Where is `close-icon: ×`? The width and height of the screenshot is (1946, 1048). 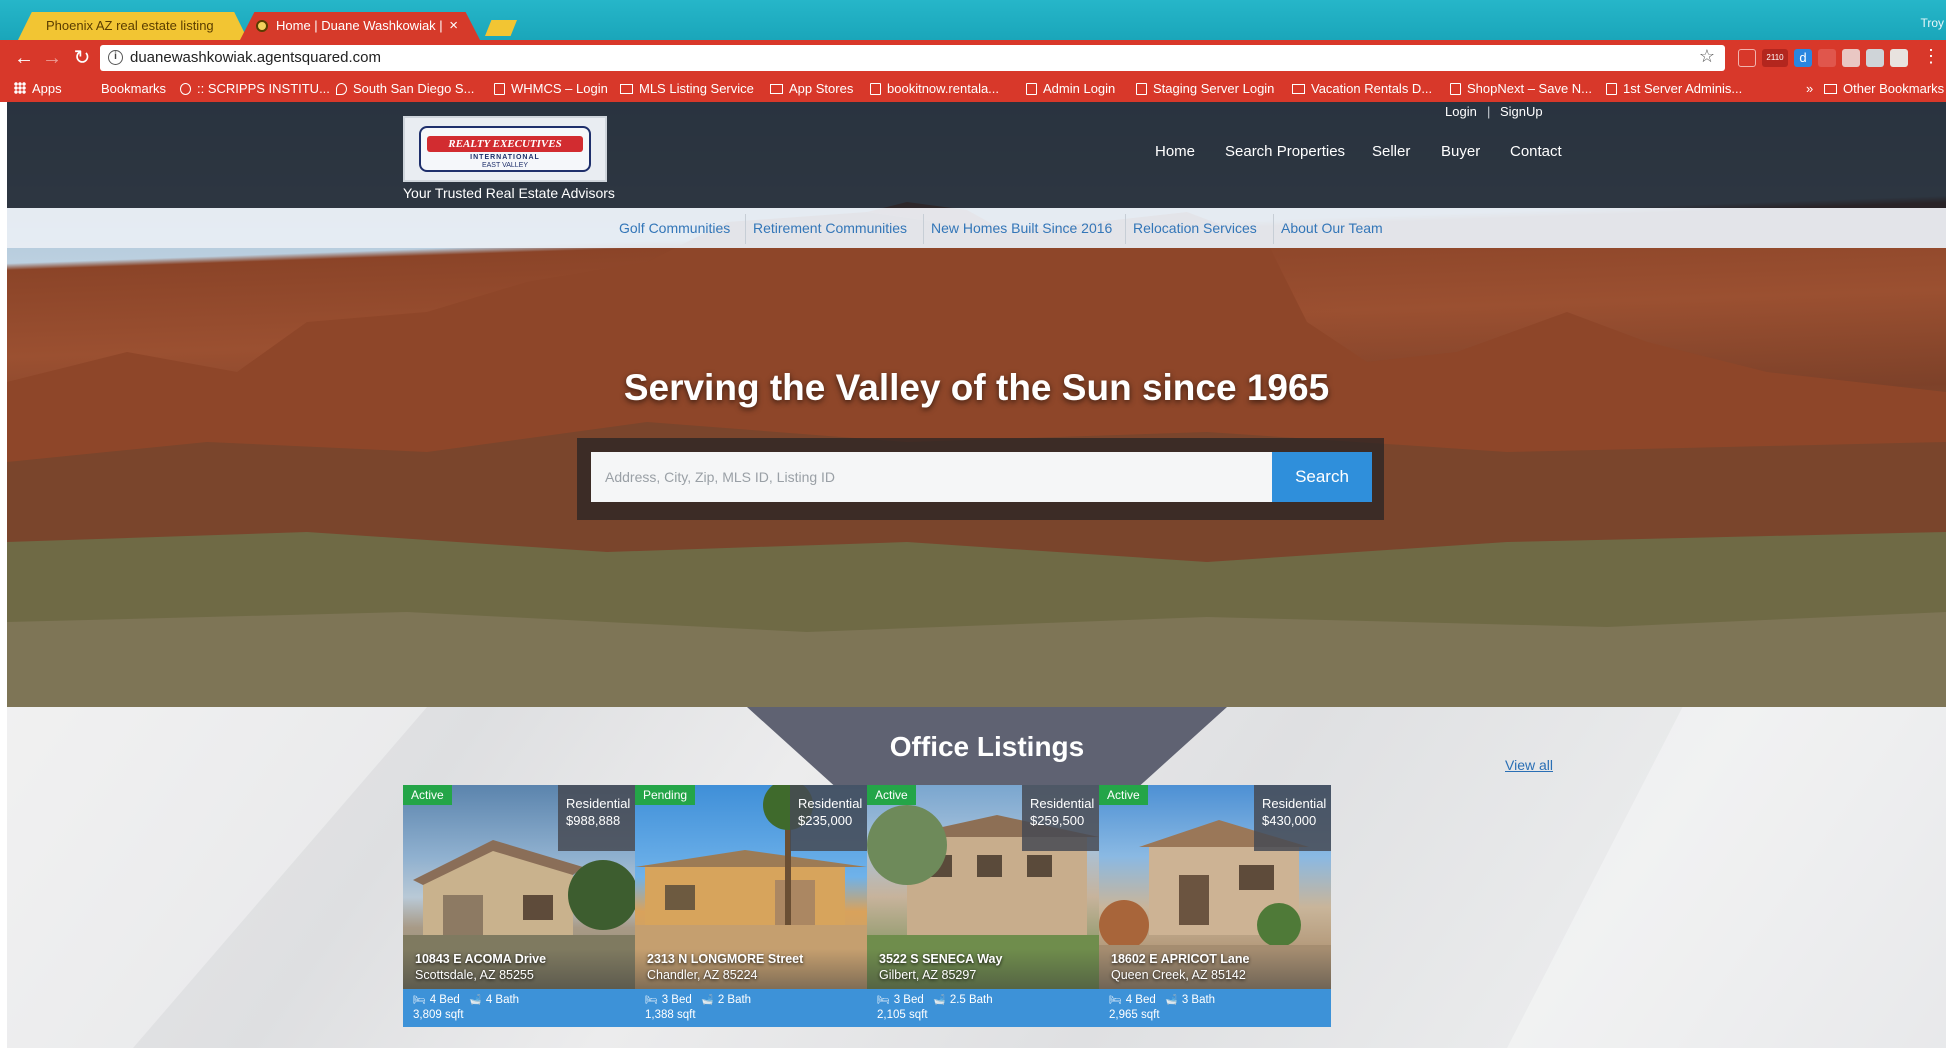 close-icon: × is located at coordinates (453, 26).